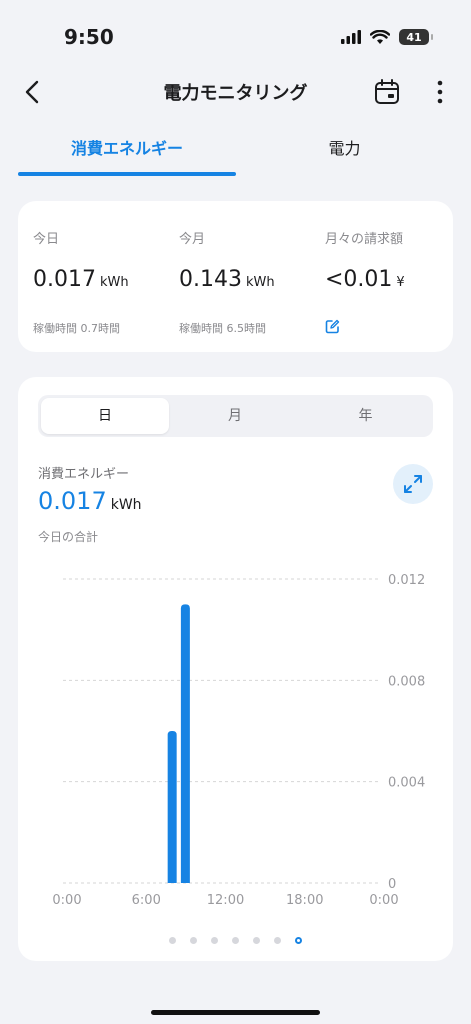 The image size is (471, 1024). I want to click on calendar-button, so click(387, 92).